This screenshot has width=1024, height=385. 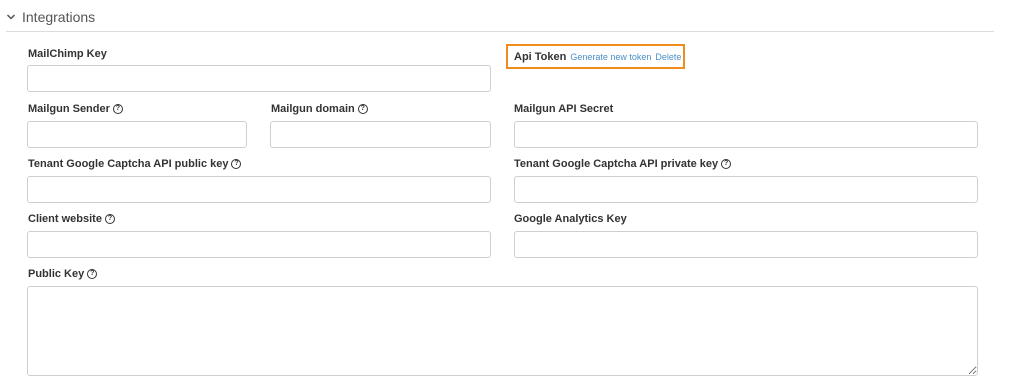 I want to click on google-analytics-label: Google Analytics Key, so click(x=570, y=219).